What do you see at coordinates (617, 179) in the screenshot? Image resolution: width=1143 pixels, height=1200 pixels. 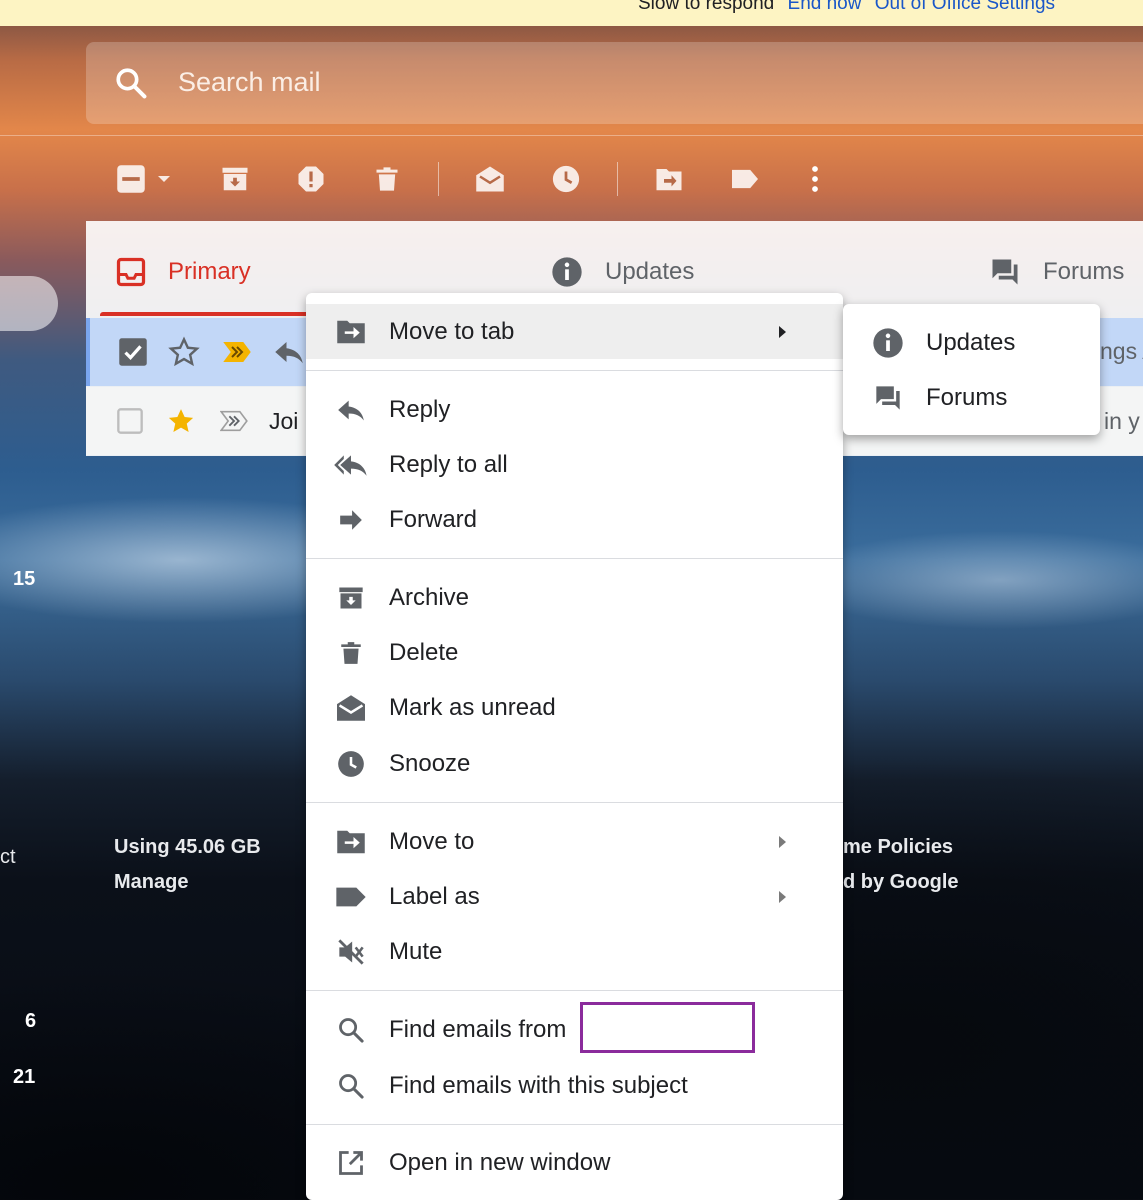 I see `toolbar-divider` at bounding box center [617, 179].